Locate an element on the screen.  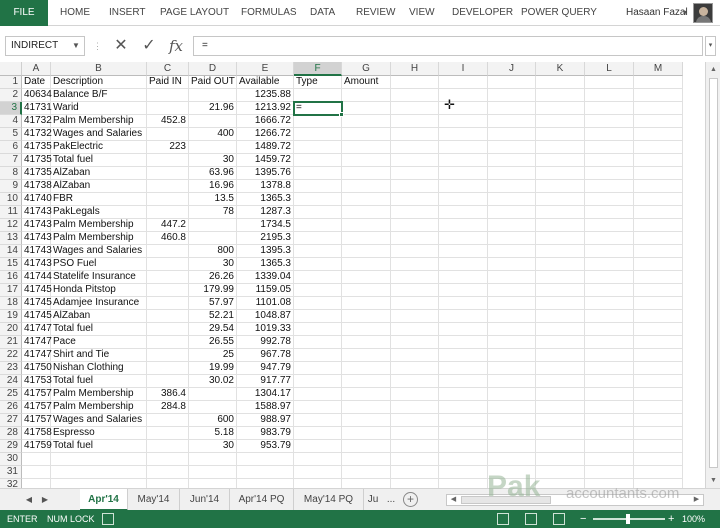
cell-avail: 947.79 is located at coordinates (265, 368).